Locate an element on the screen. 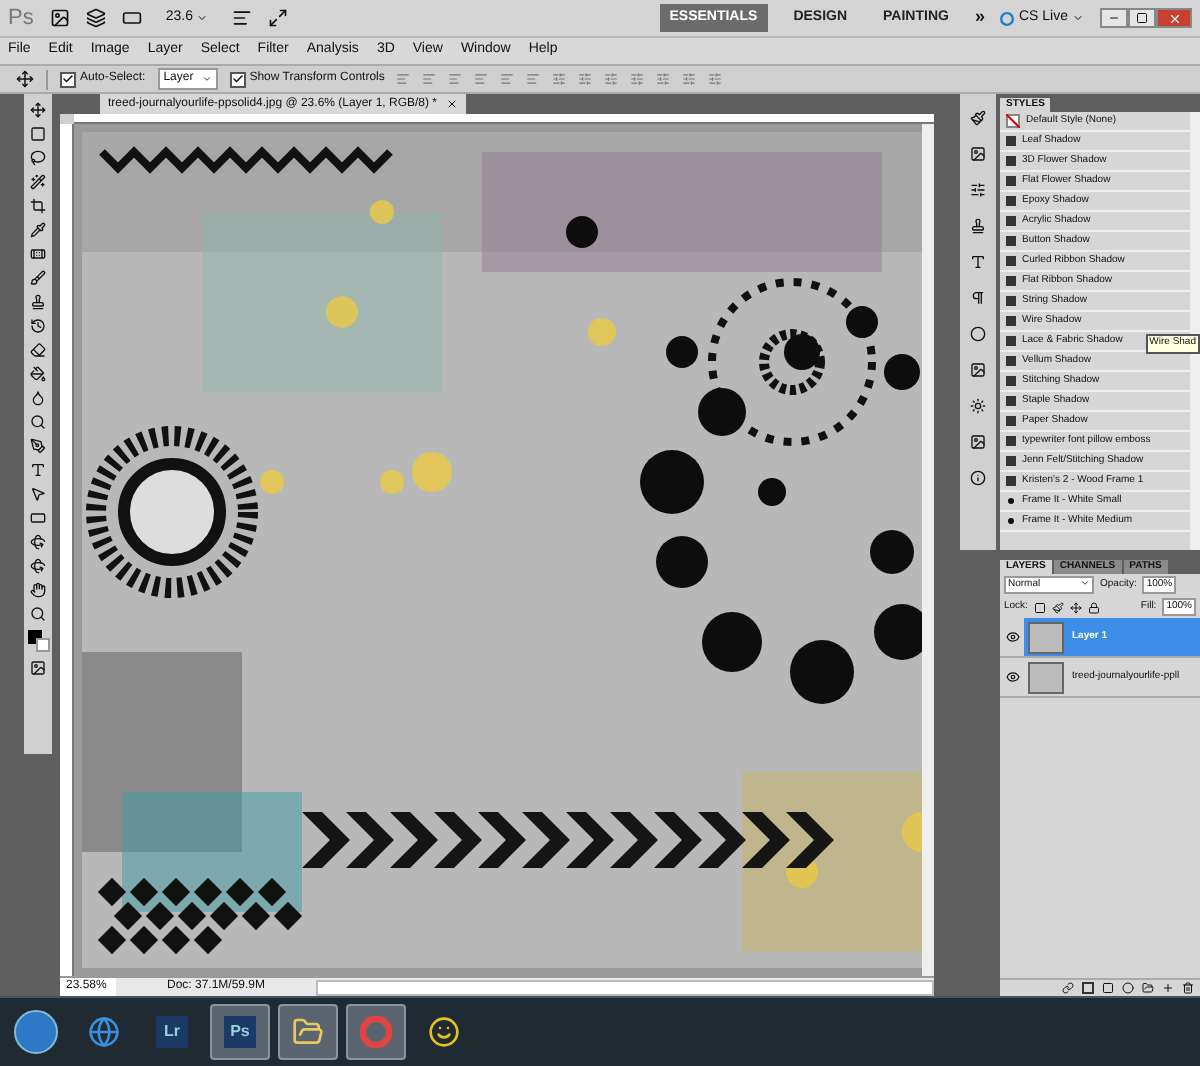 Image resolution: width=1200 pixels, height=1066 pixels. eraser-tool-icon is located at coordinates (38, 350).